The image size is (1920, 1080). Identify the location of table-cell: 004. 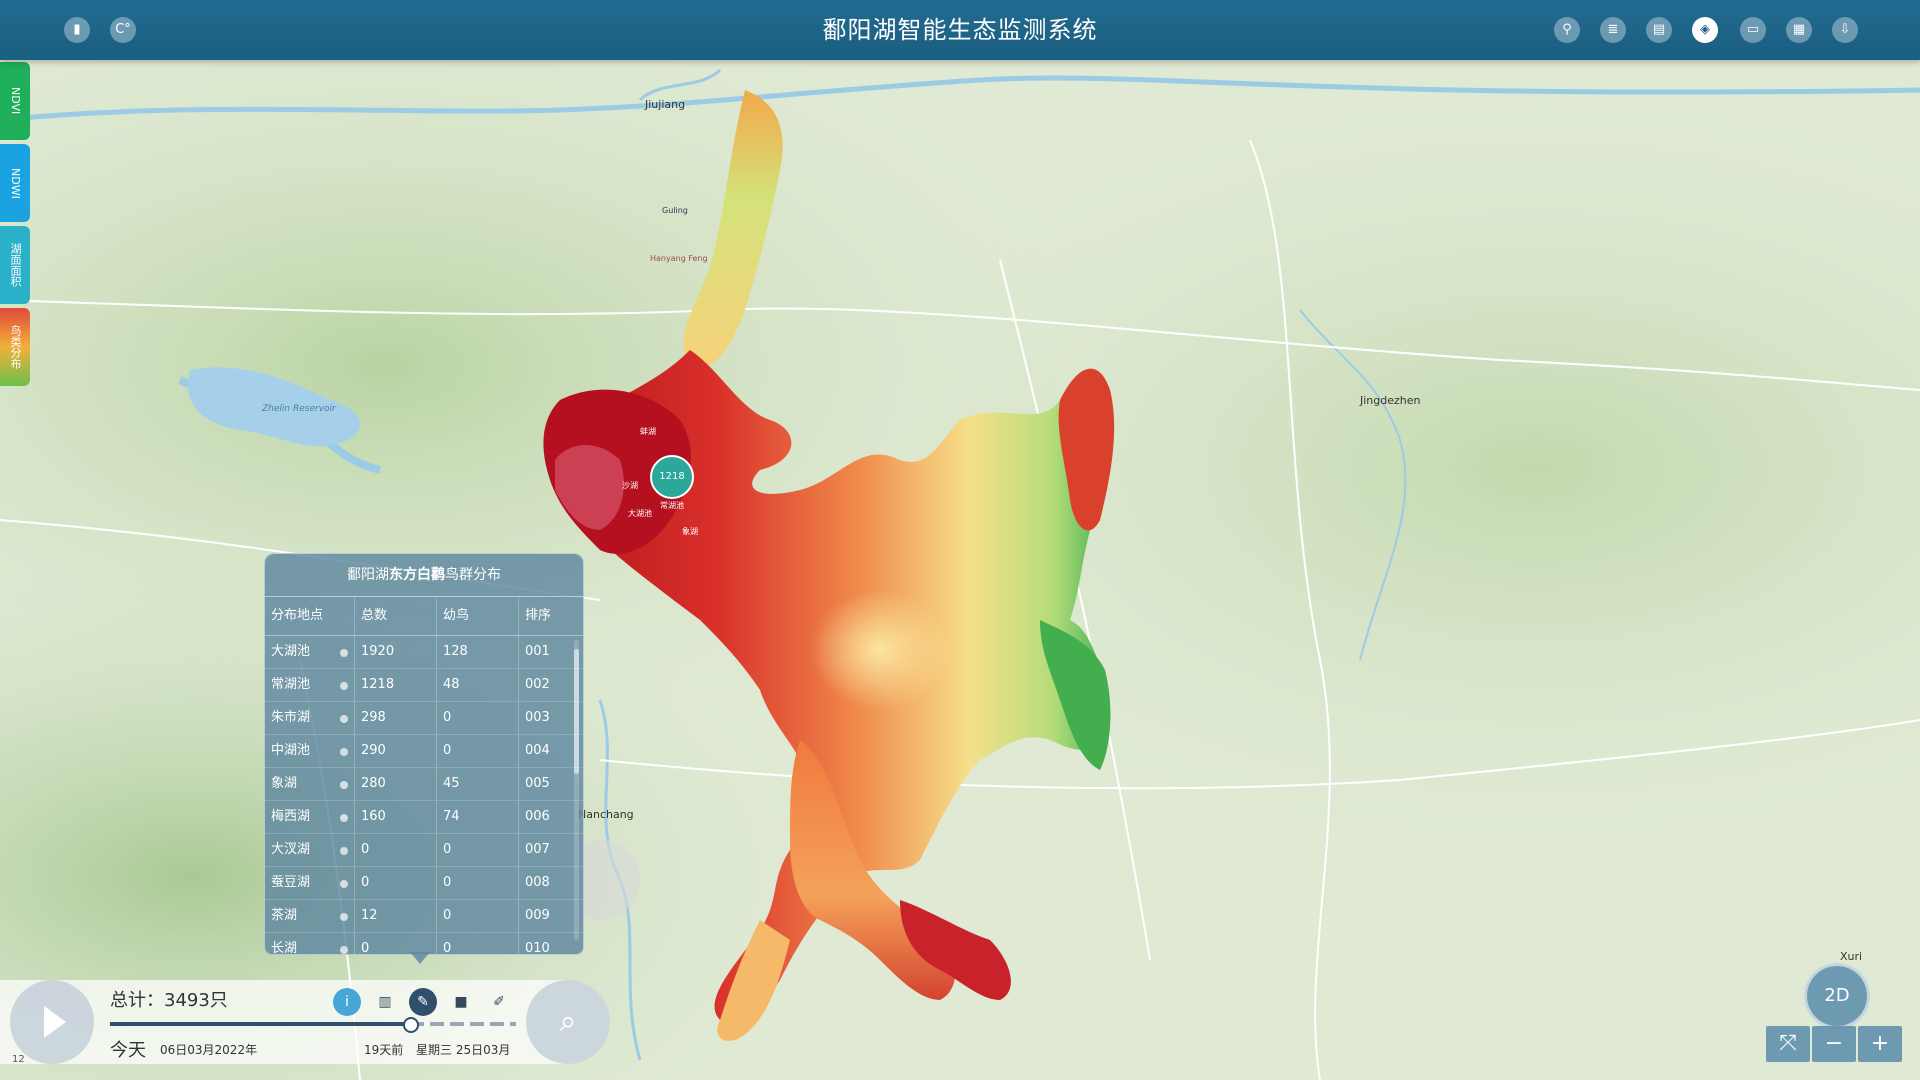
(537, 750).